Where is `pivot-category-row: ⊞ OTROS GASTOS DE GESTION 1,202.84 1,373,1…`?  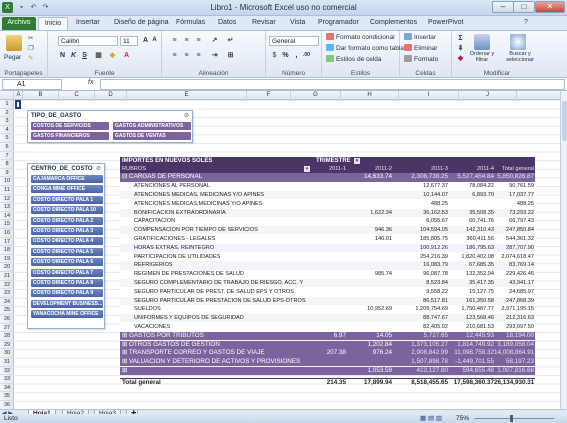 pivot-category-row: ⊞ OTROS GASTOS DE GESTION 1,202.84 1,373,1… is located at coordinates (327, 344).